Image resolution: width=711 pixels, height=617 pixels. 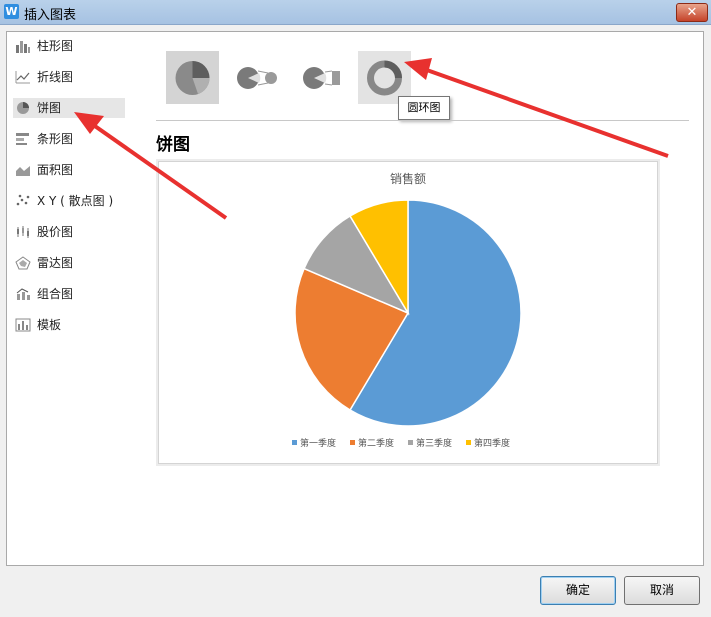 I want to click on wps-app-icon: W, so click(x=11, y=11).